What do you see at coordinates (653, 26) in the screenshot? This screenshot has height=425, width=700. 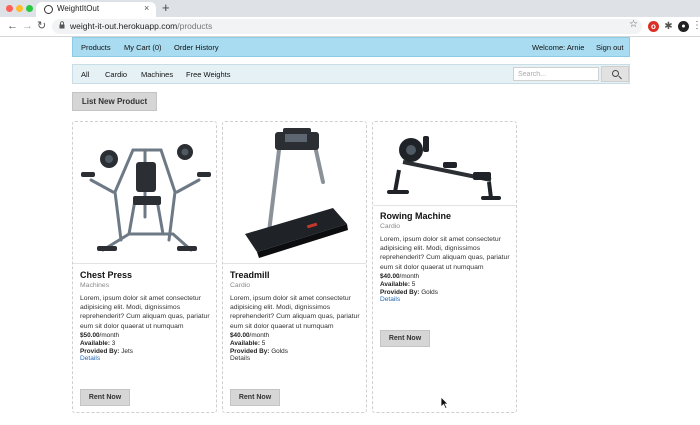 I see `opera-extension-icon: o` at bounding box center [653, 26].